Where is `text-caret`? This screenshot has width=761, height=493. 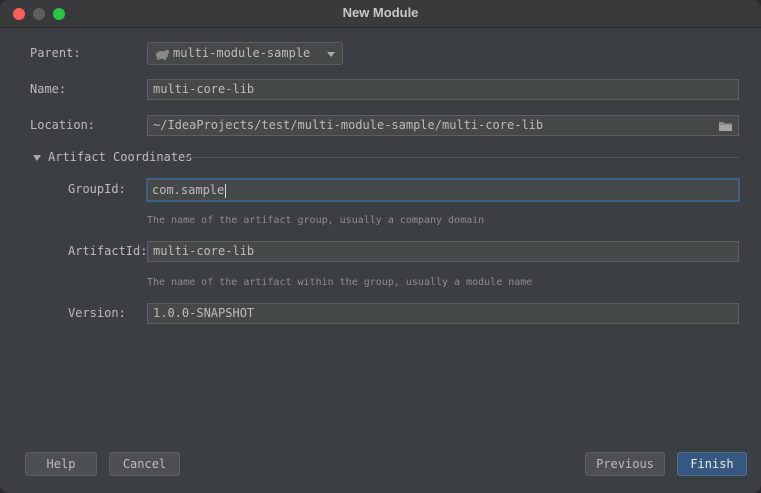 text-caret is located at coordinates (226, 190).